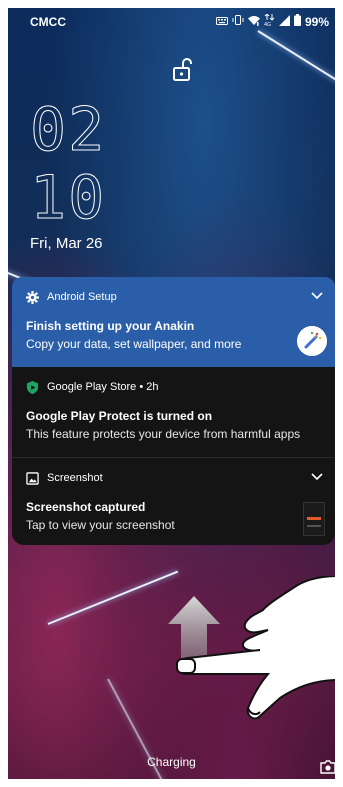  I want to click on svg-text: 4G, so click(267, 24).